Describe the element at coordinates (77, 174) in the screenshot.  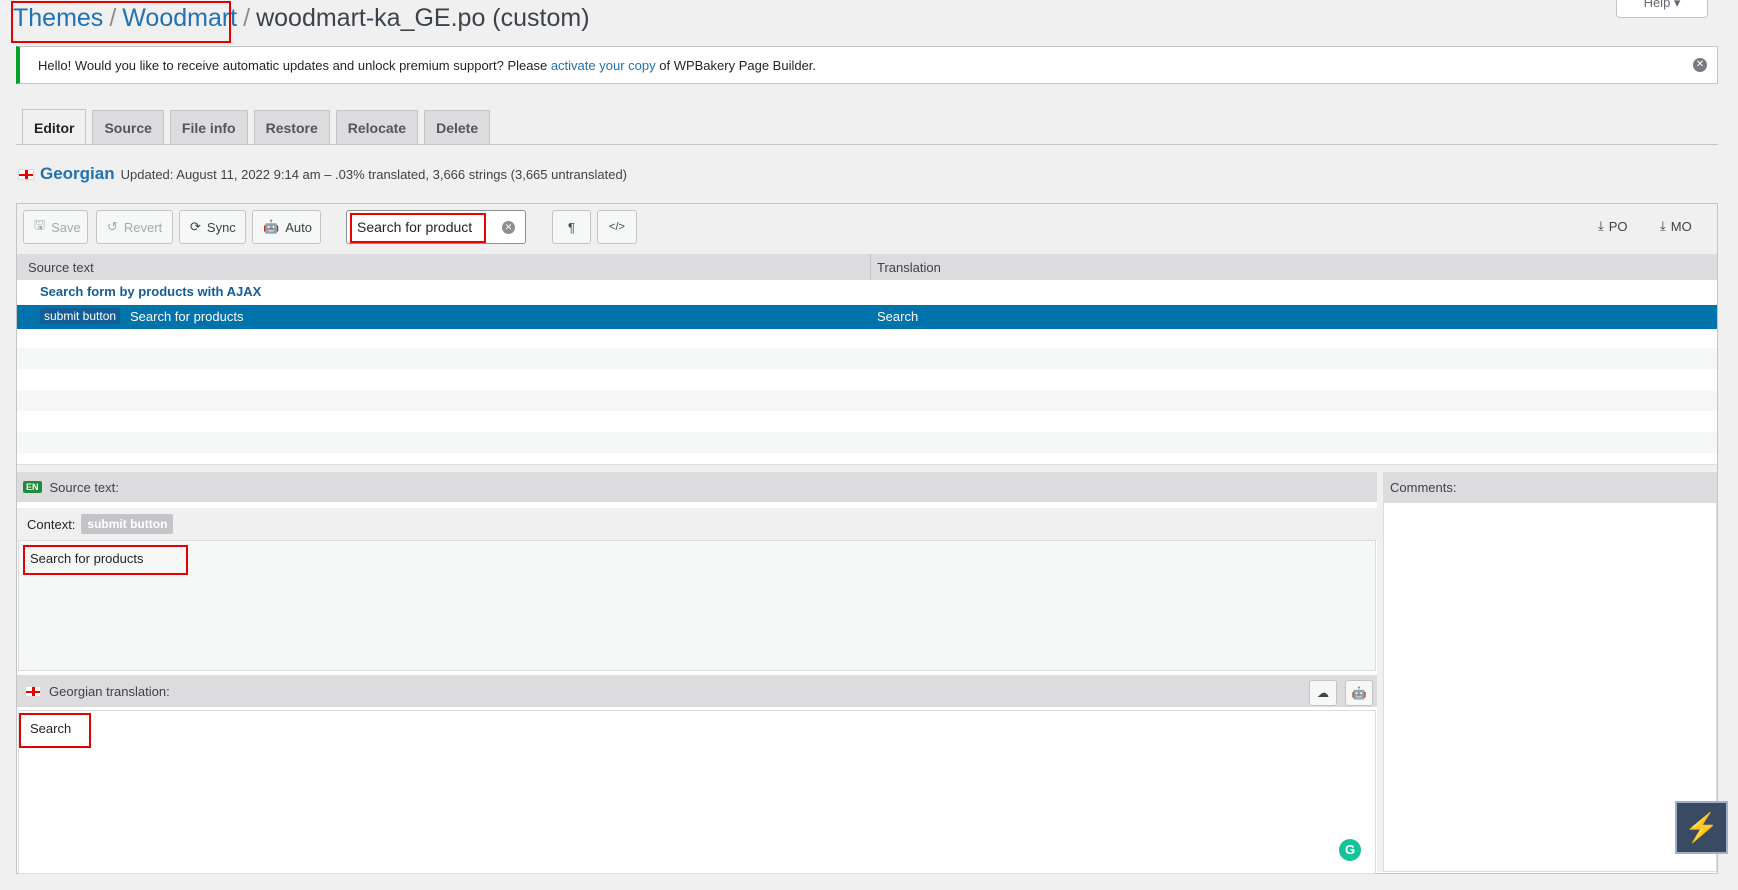
I see `language-link: Georgian` at that location.